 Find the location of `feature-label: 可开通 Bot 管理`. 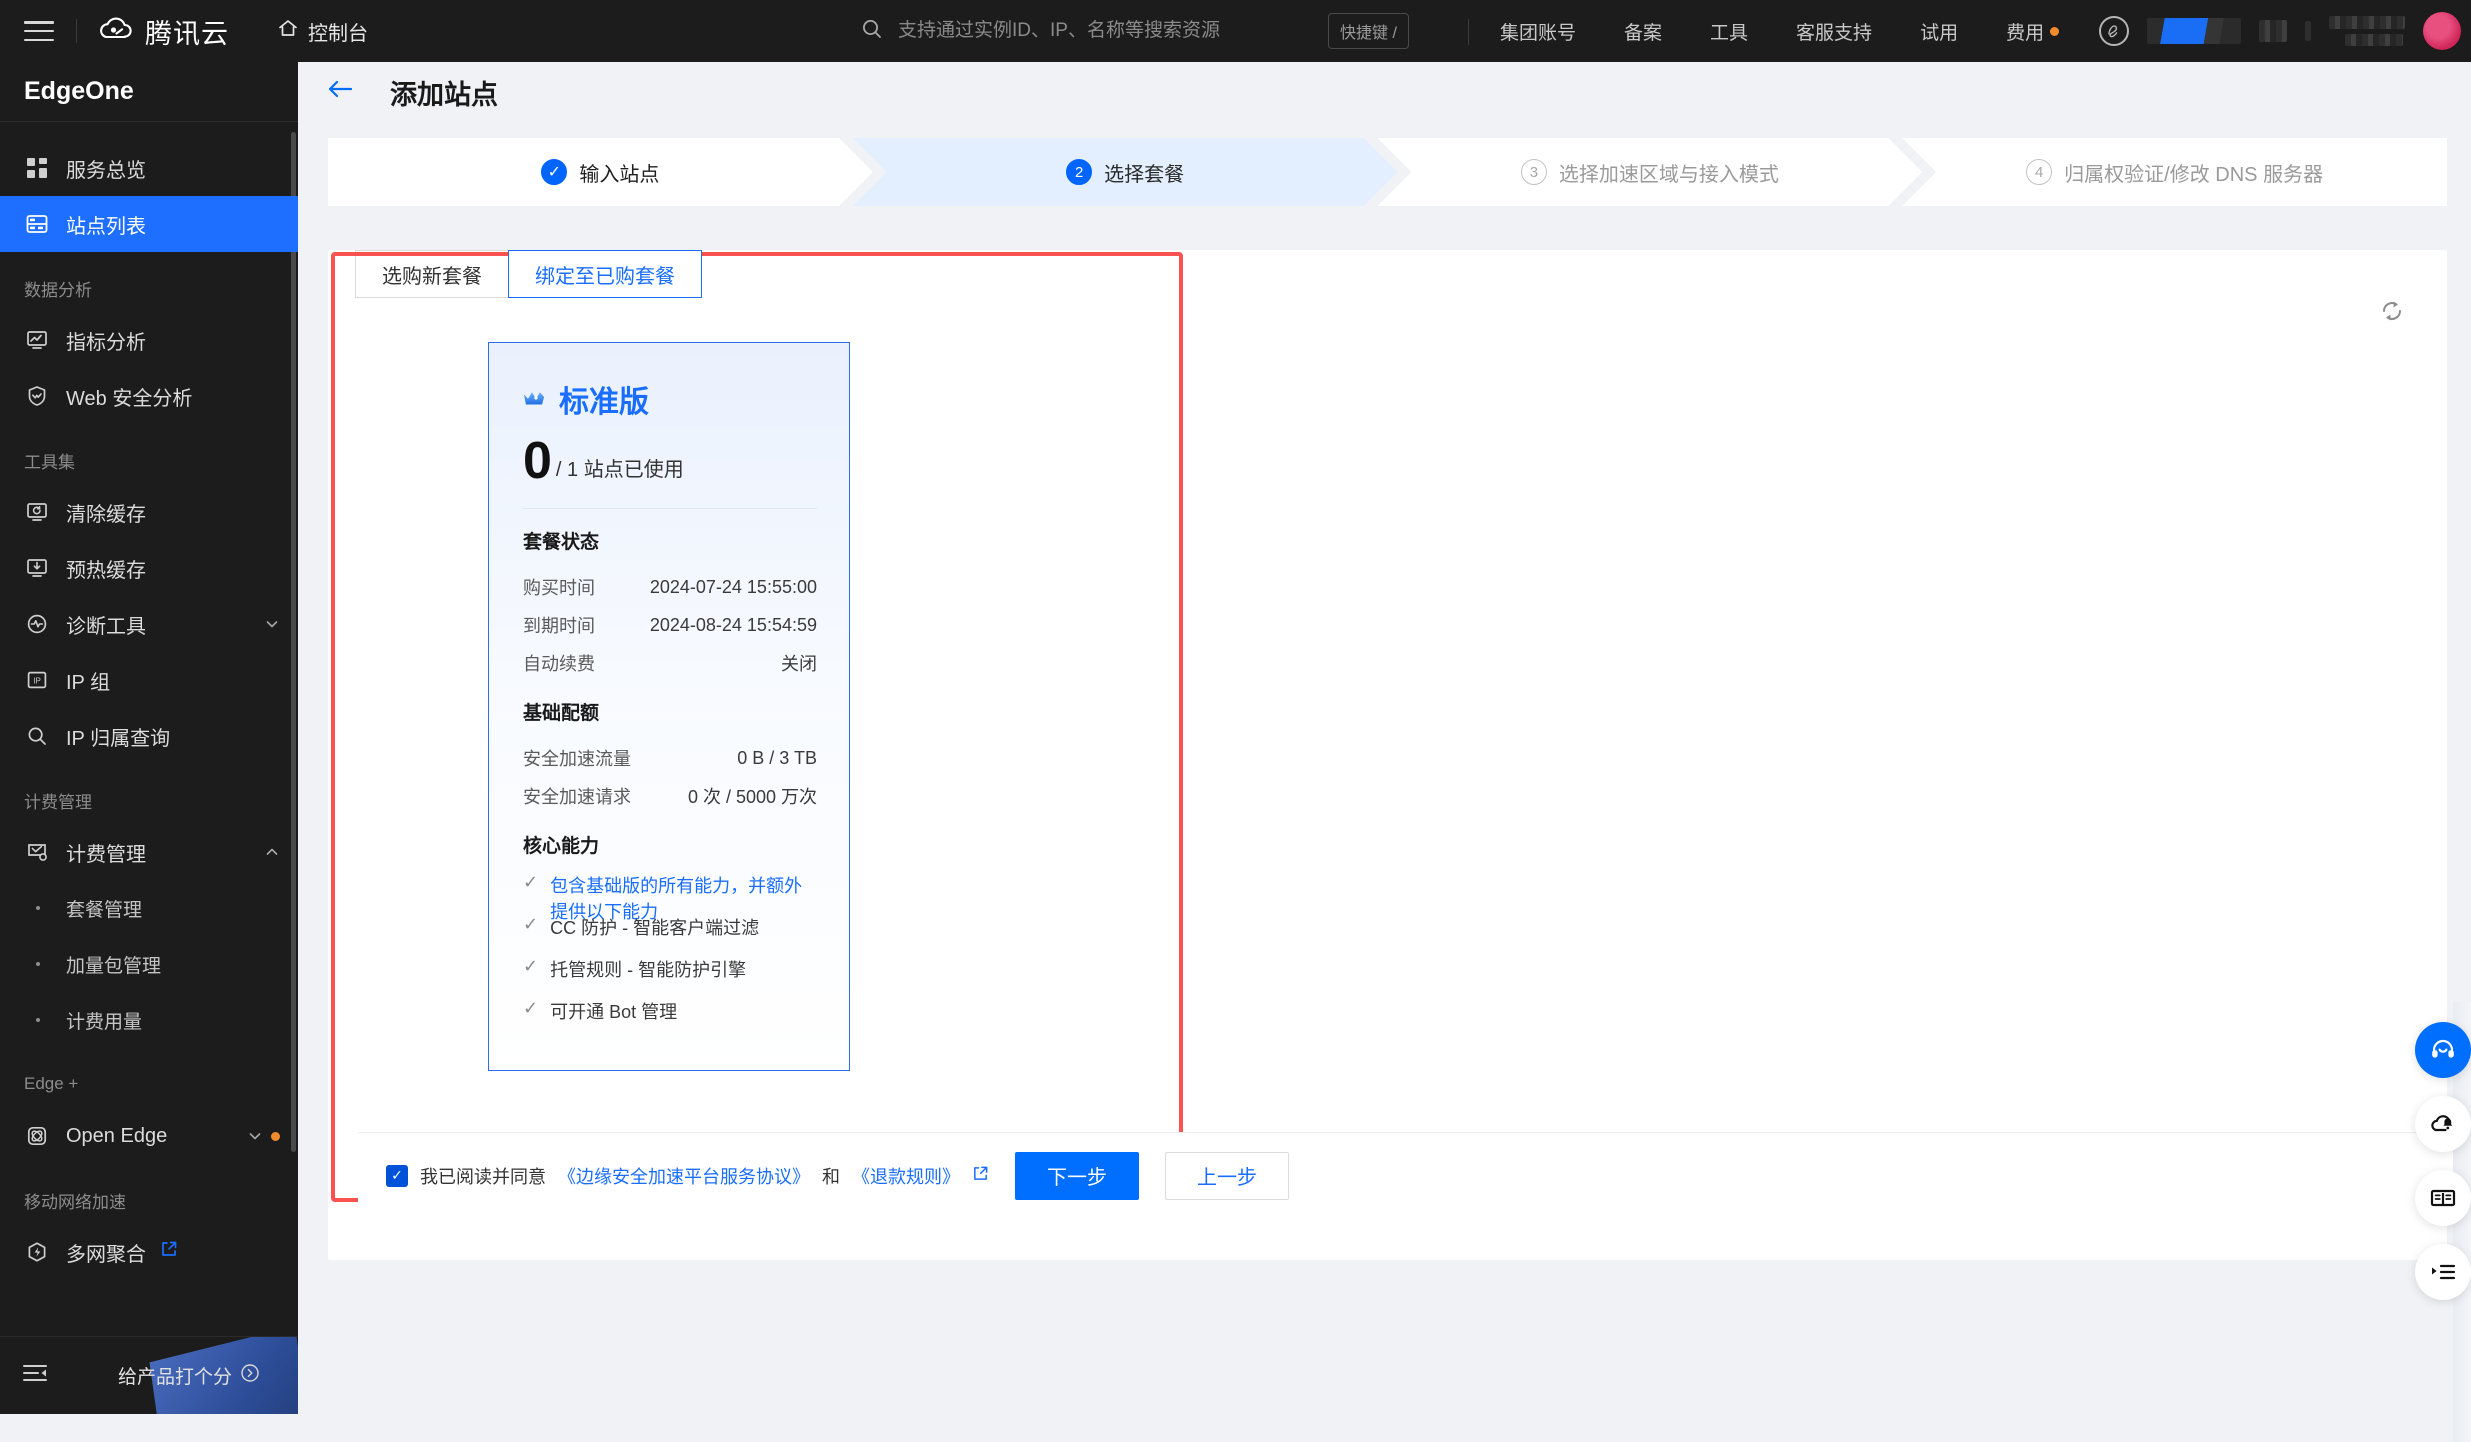

feature-label: 可开通 Bot 管理 is located at coordinates (614, 1012).